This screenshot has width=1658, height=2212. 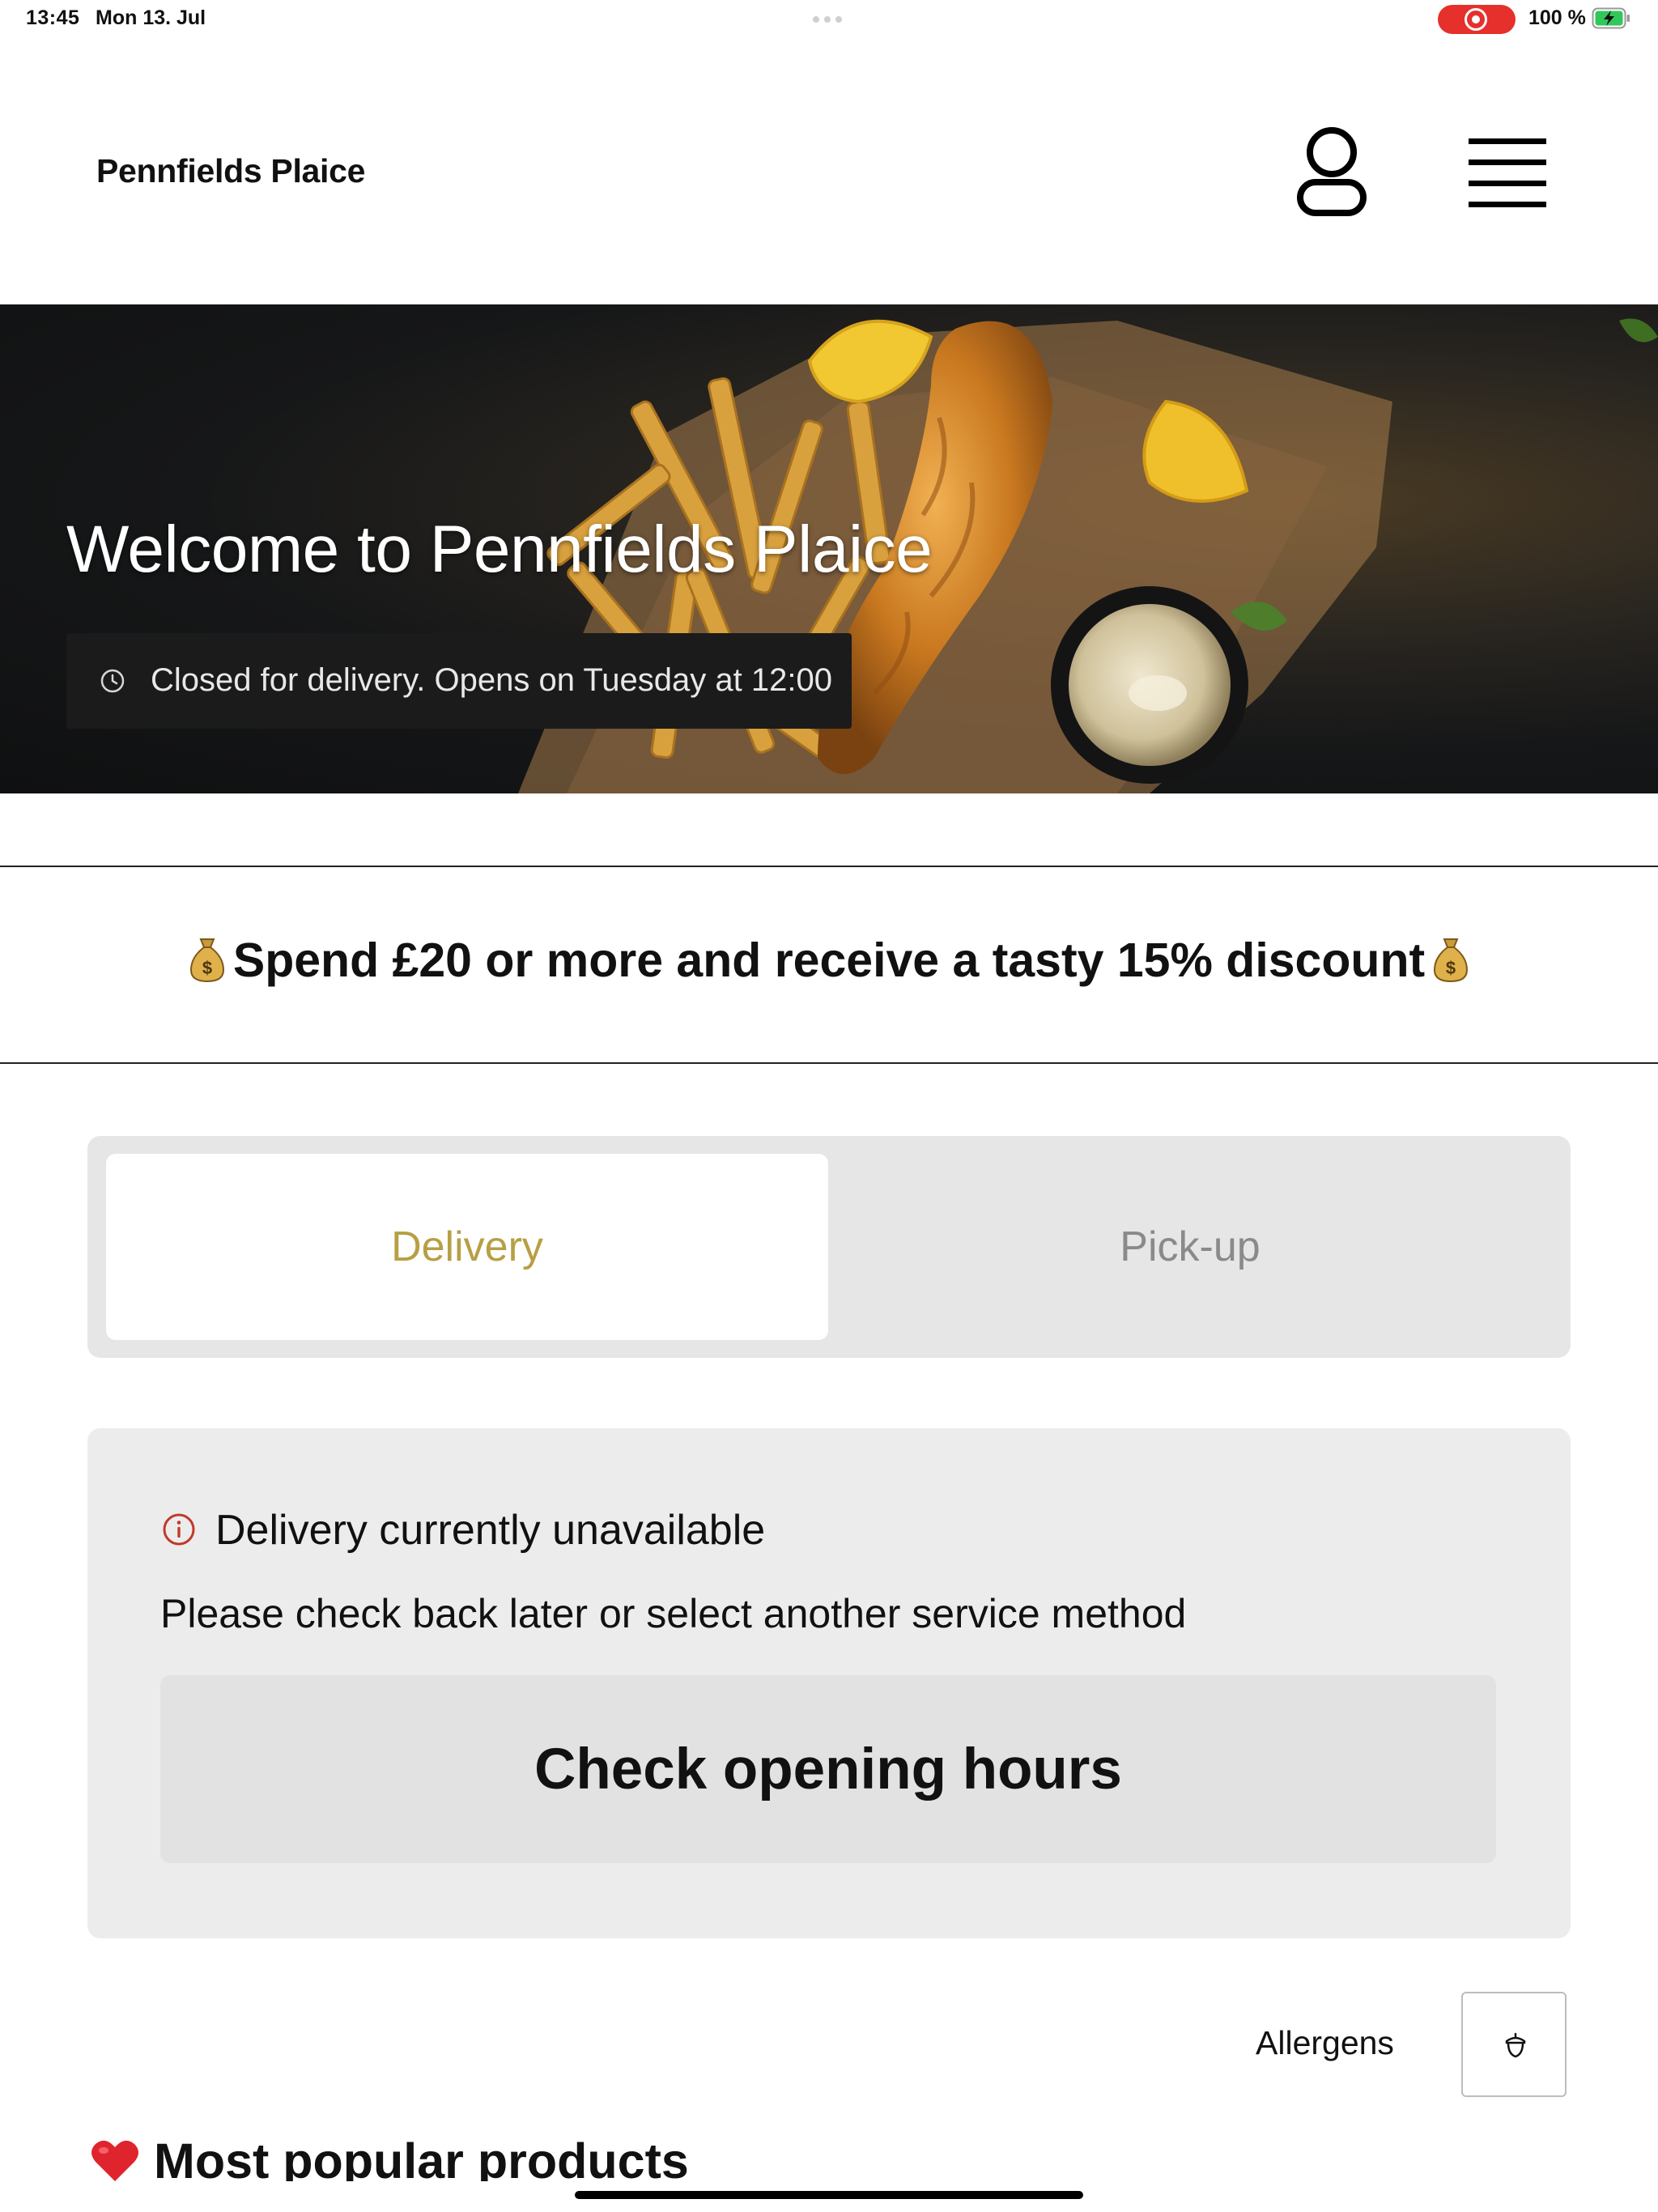 I want to click on status-time: 13:45, so click(x=53, y=18).